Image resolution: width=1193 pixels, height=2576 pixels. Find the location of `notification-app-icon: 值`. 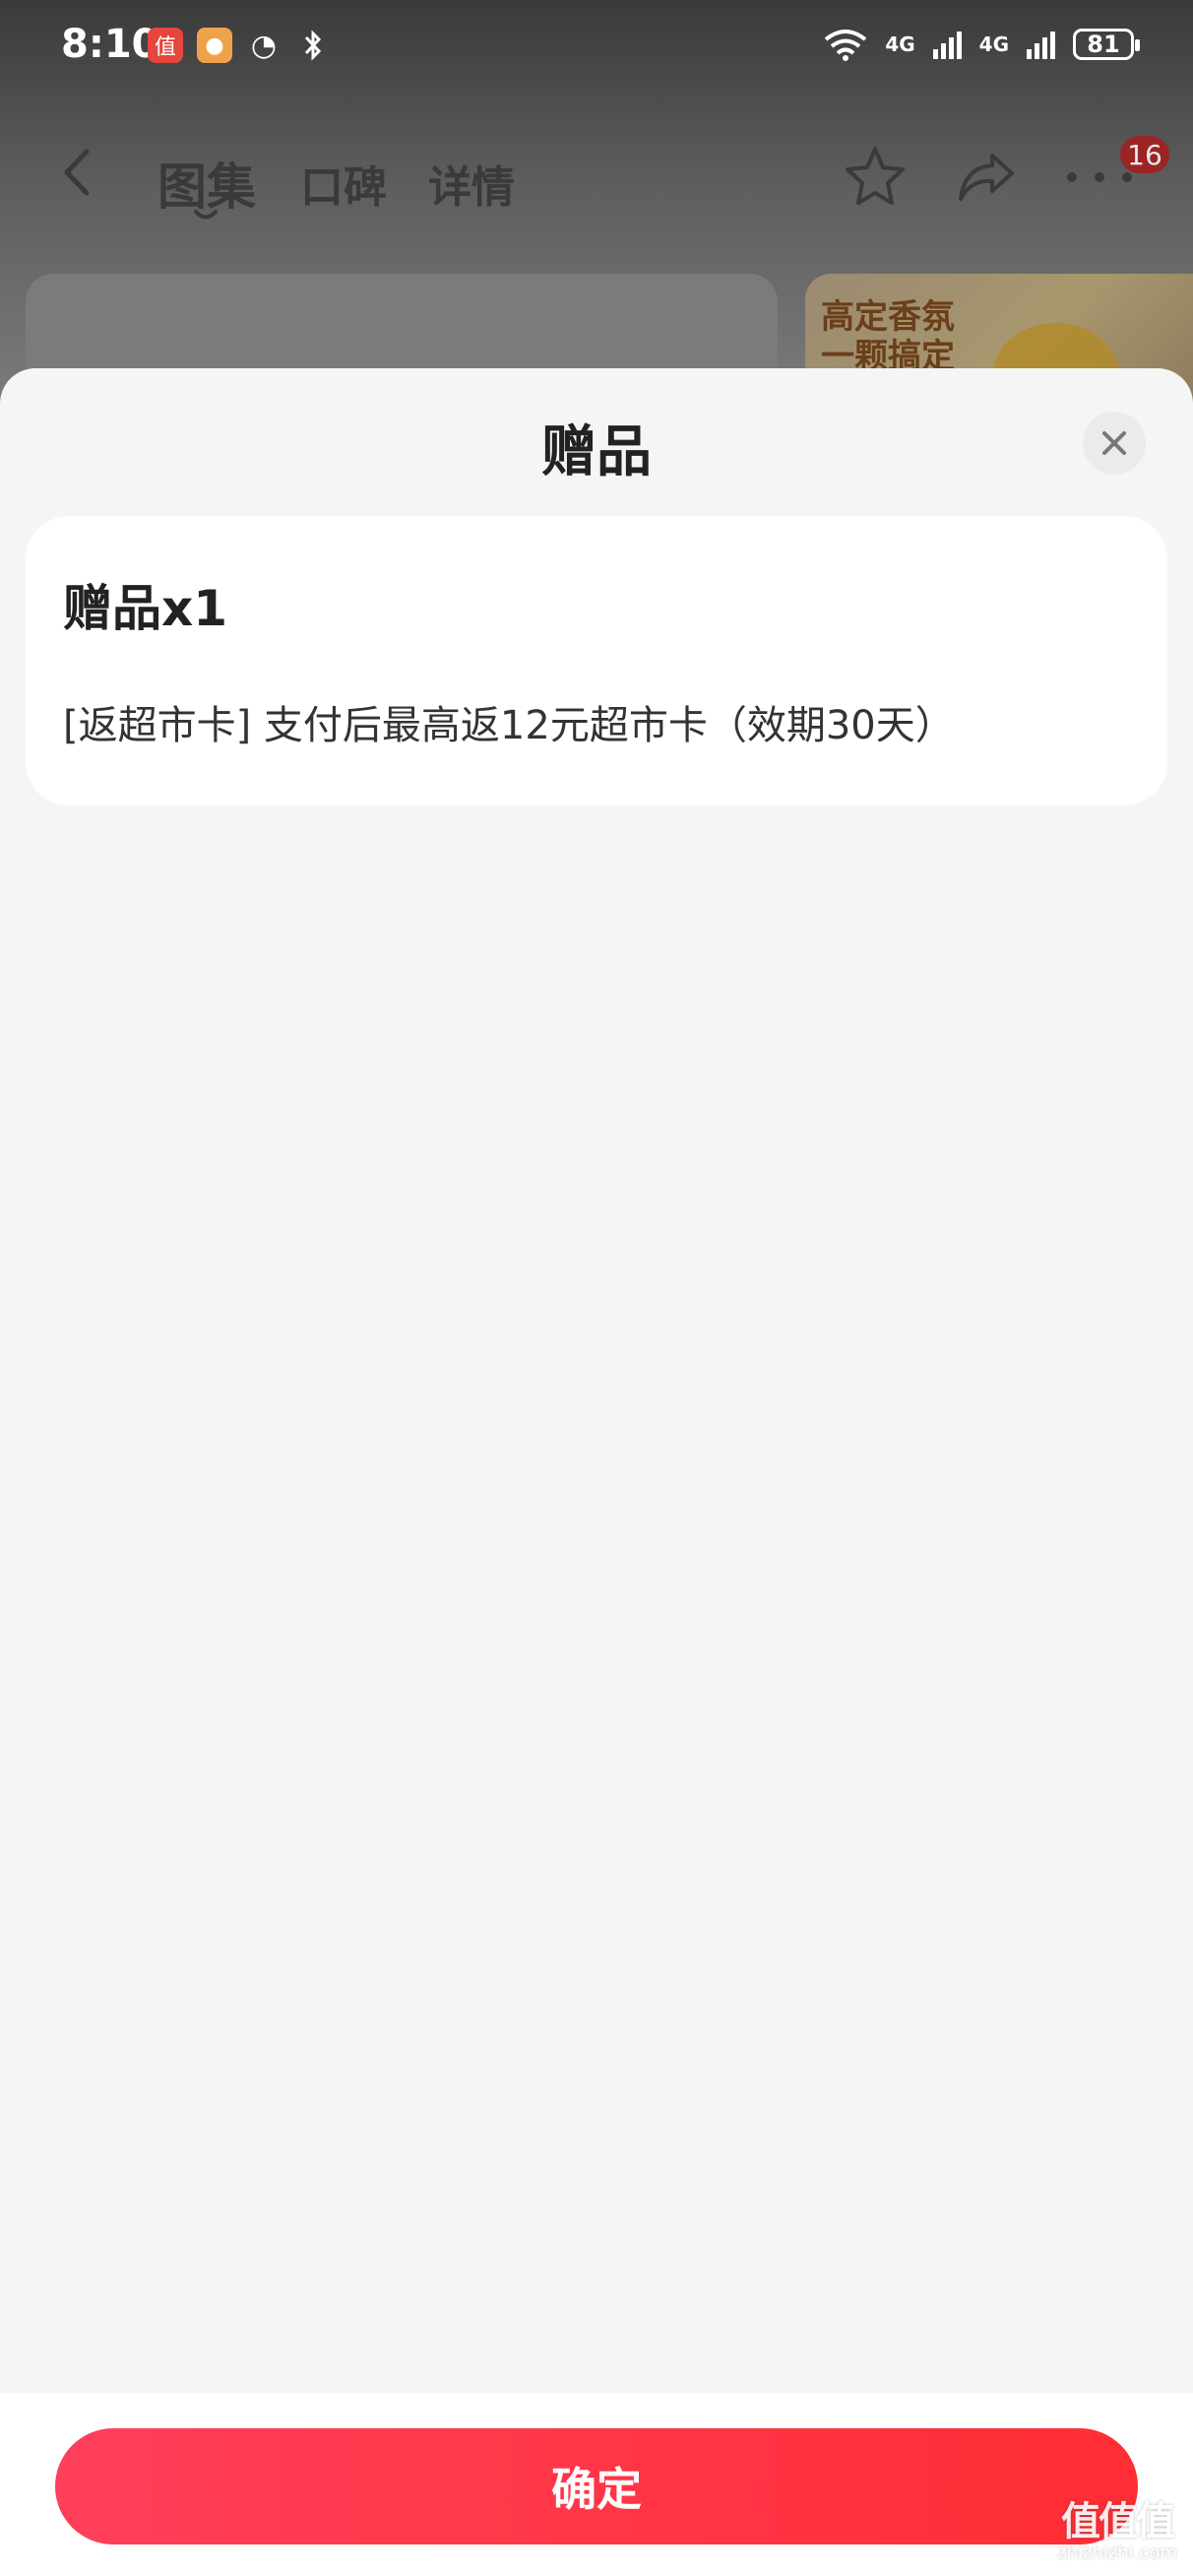

notification-app-icon: 值 is located at coordinates (165, 45).